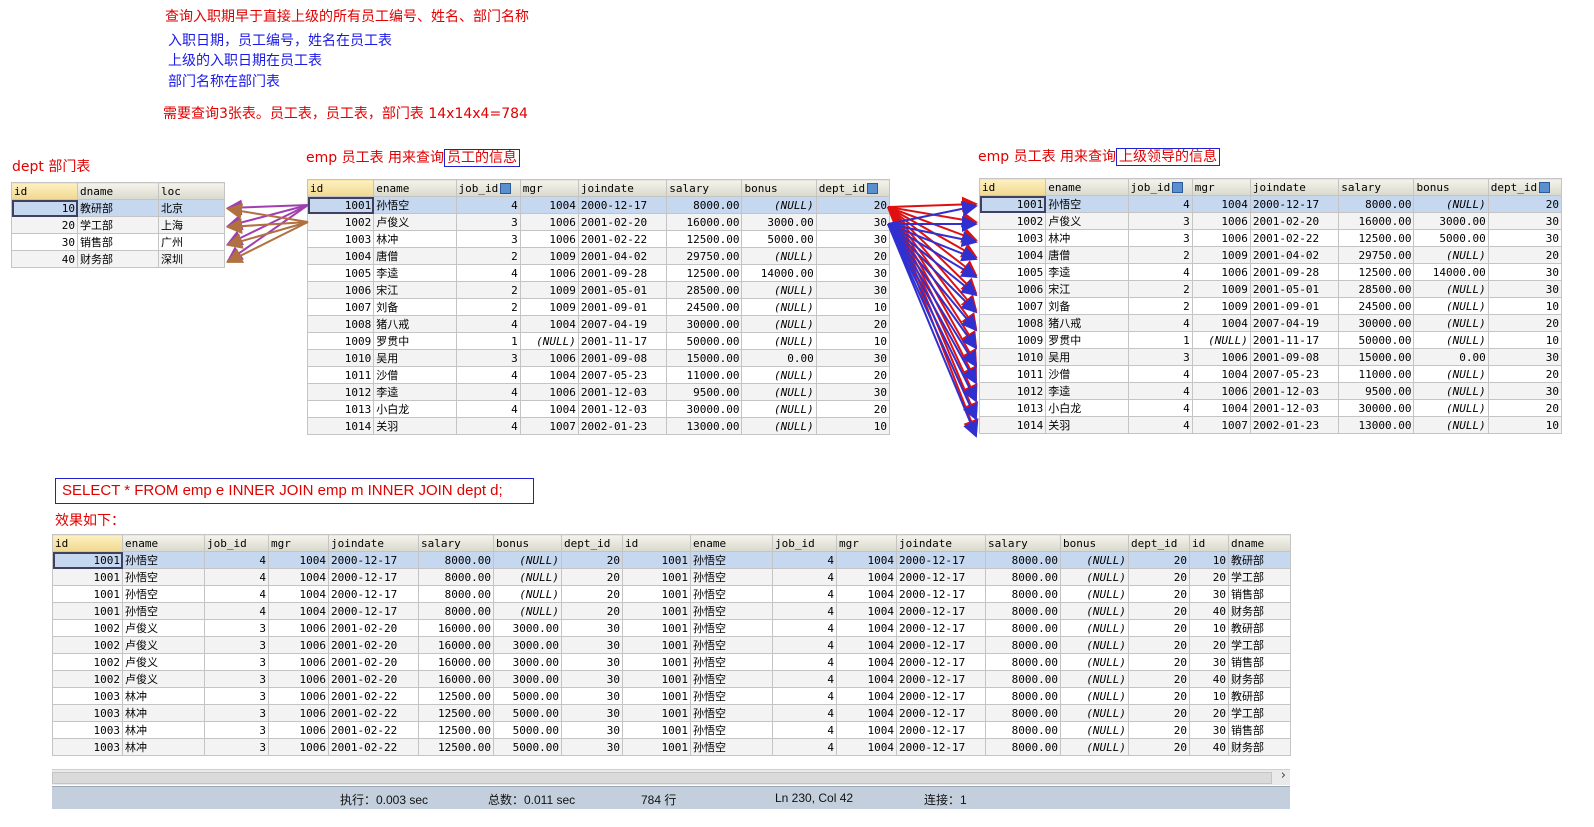 This screenshot has height=827, width=1594. What do you see at coordinates (602, 317) in the screenshot?
I see `relationship-arrows` at bounding box center [602, 317].